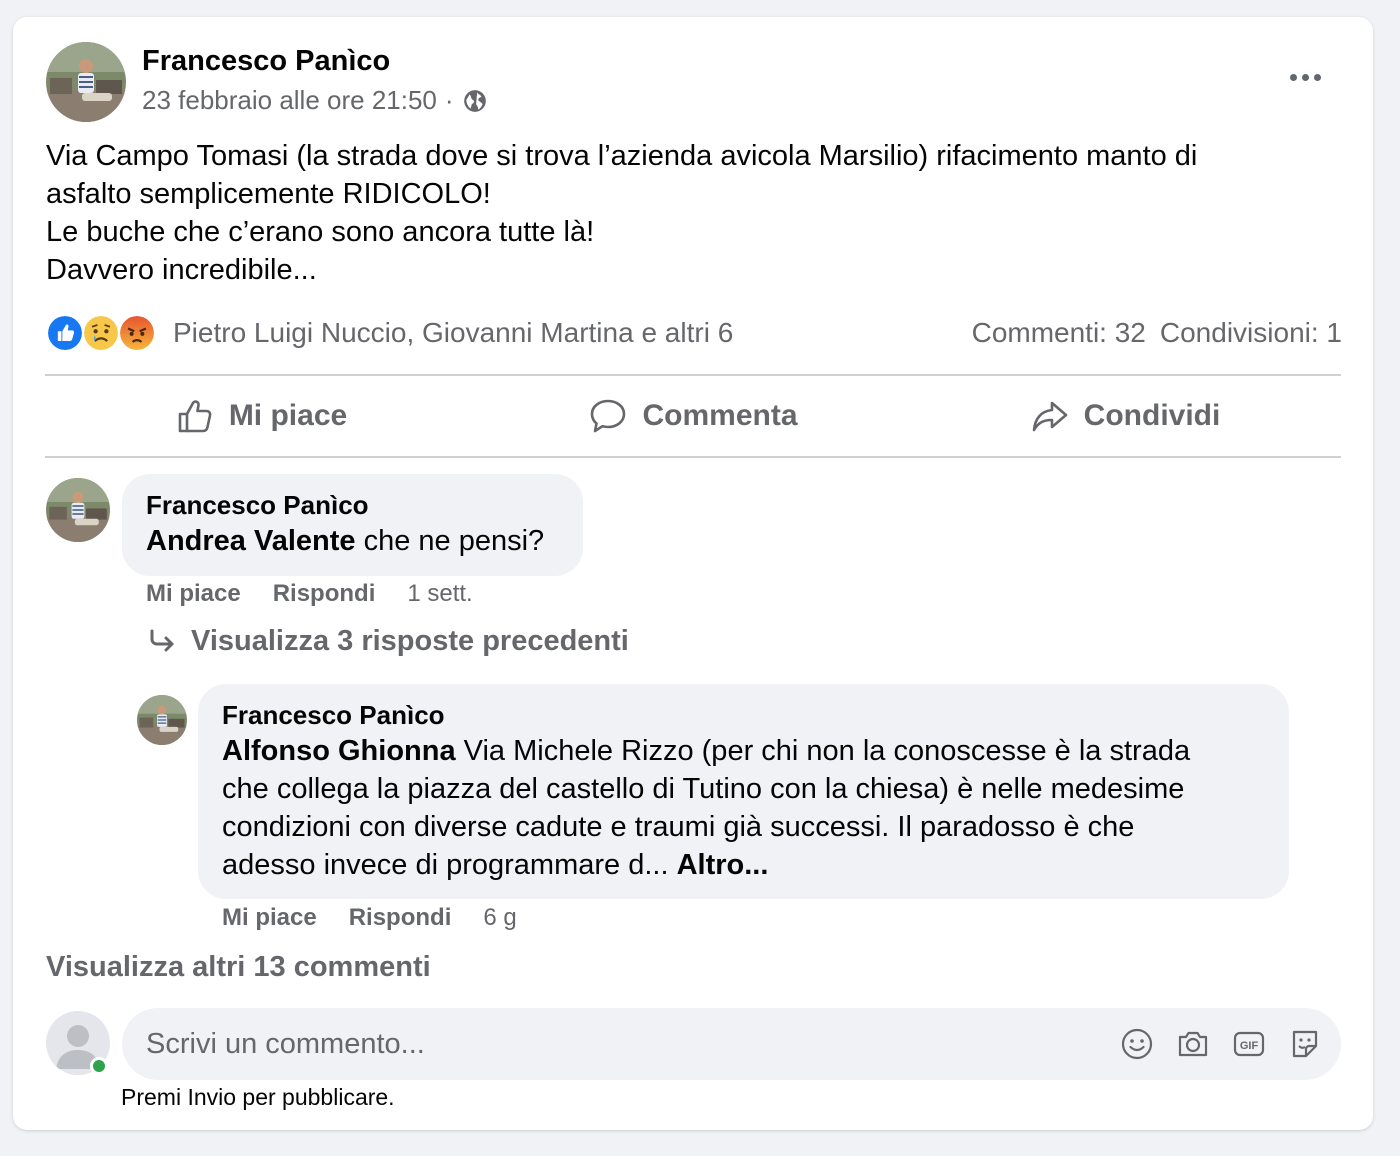 This screenshot has height=1156, width=1400. I want to click on gif-icon: GIF, so click(1249, 1044).